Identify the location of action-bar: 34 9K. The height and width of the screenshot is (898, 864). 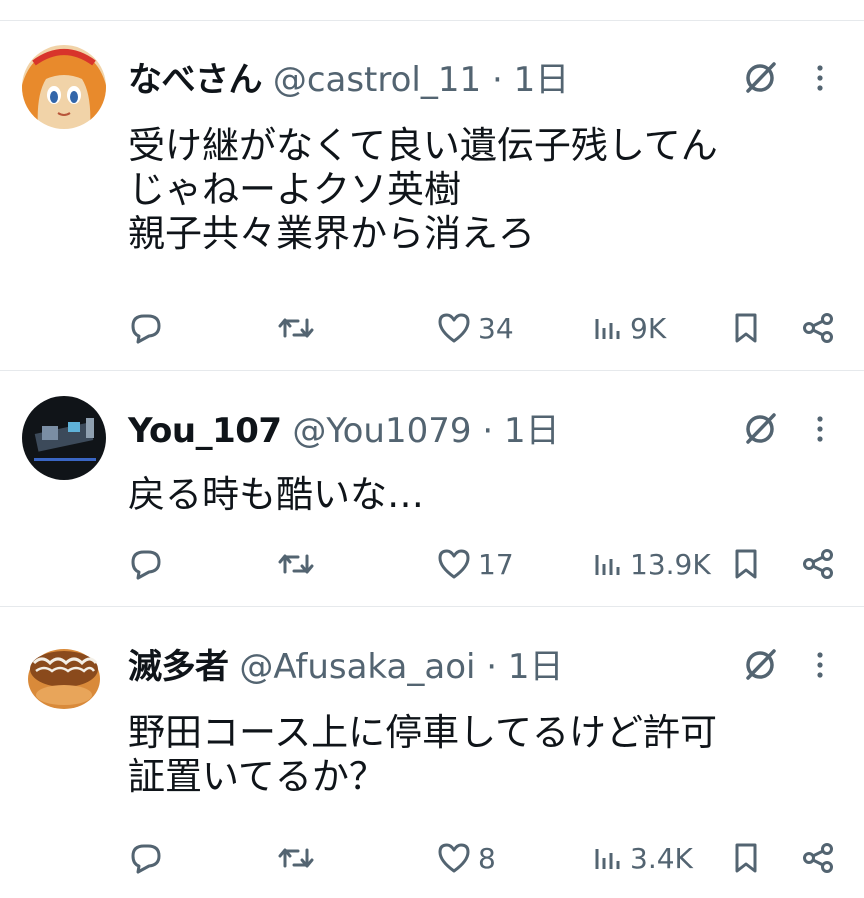
(432, 328).